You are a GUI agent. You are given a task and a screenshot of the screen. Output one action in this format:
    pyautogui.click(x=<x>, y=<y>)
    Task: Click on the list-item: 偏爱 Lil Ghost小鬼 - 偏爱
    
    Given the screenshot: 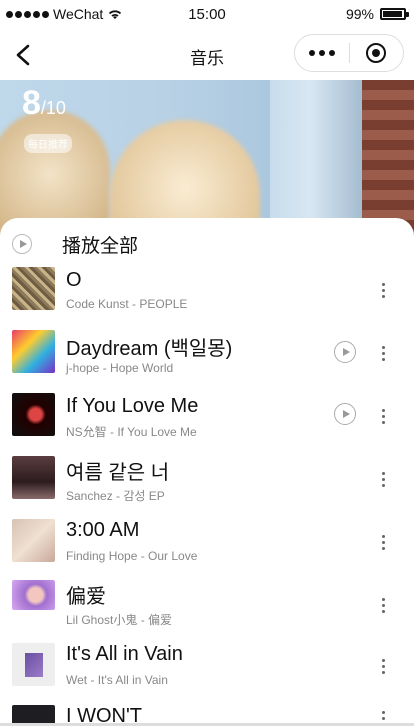 What is the action you would take?
    pyautogui.click(x=207, y=609)
    